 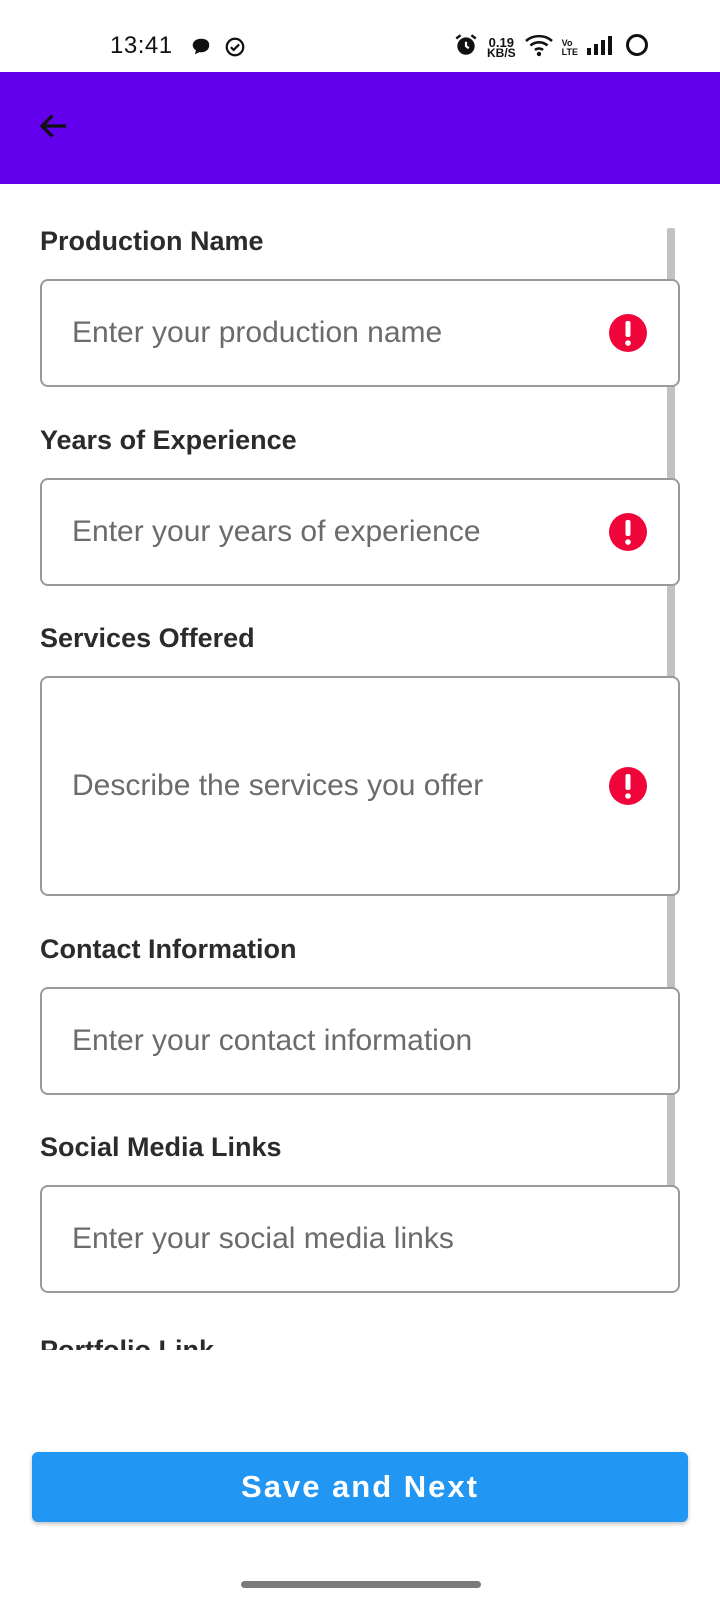 I want to click on production-name-label: Production Name, so click(x=152, y=241).